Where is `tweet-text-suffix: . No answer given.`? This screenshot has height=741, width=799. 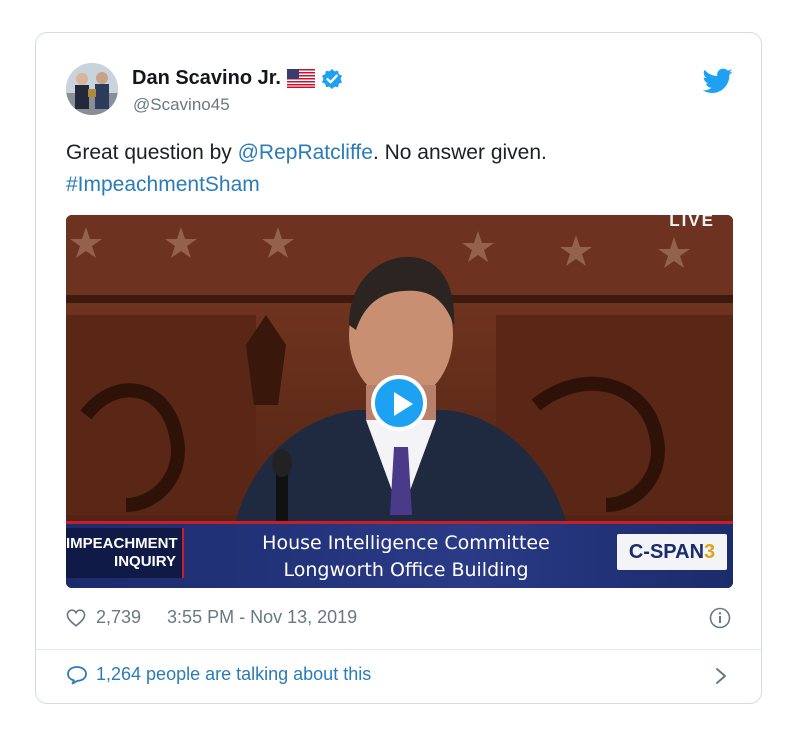 tweet-text-suffix: . No answer given. is located at coordinates (459, 152).